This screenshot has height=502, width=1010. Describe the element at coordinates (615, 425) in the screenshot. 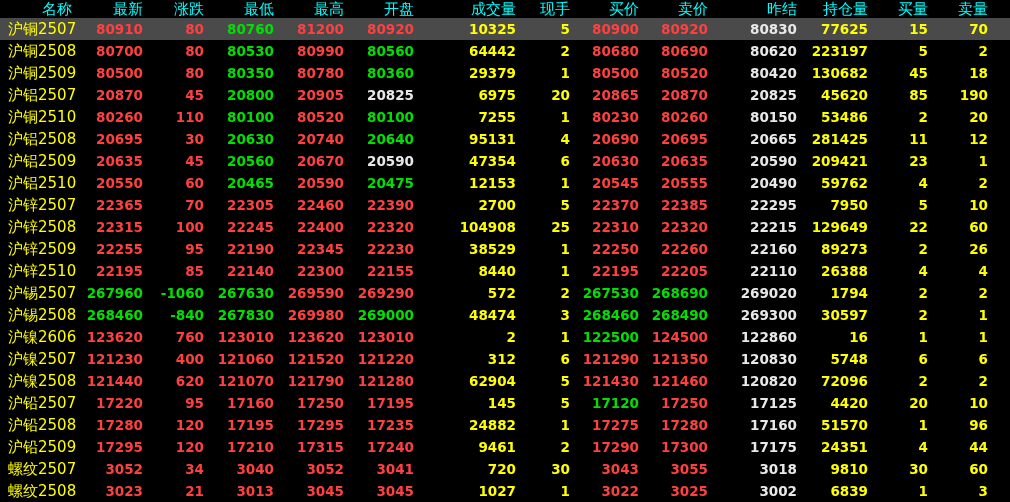

I see `table-cell-text: 17275` at that location.